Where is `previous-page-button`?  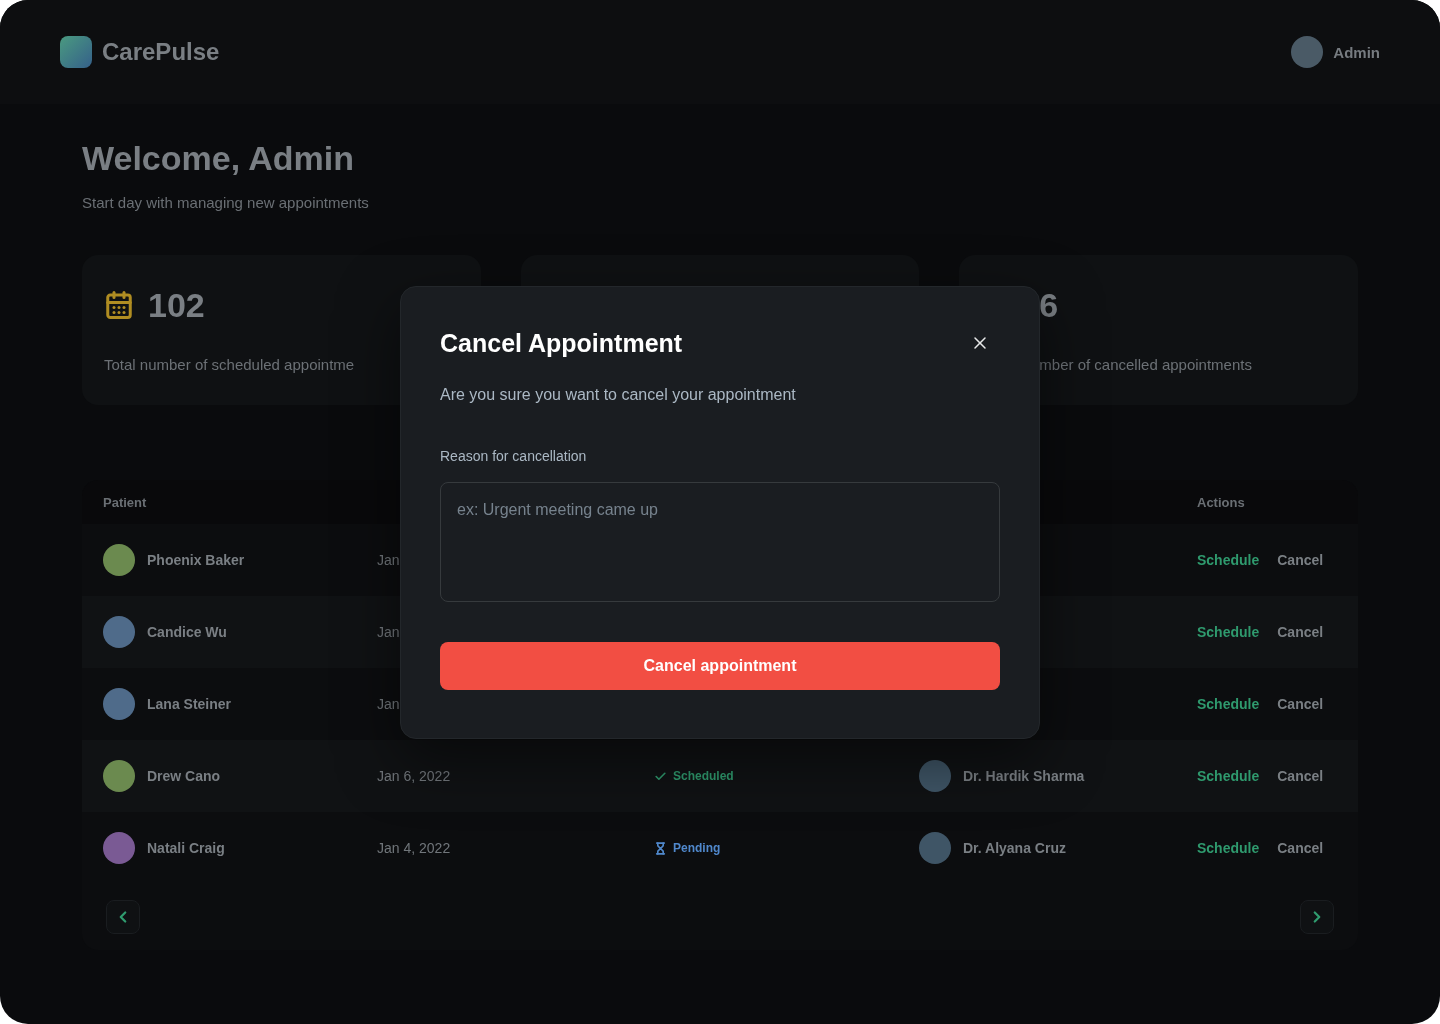
previous-page-button is located at coordinates (123, 917).